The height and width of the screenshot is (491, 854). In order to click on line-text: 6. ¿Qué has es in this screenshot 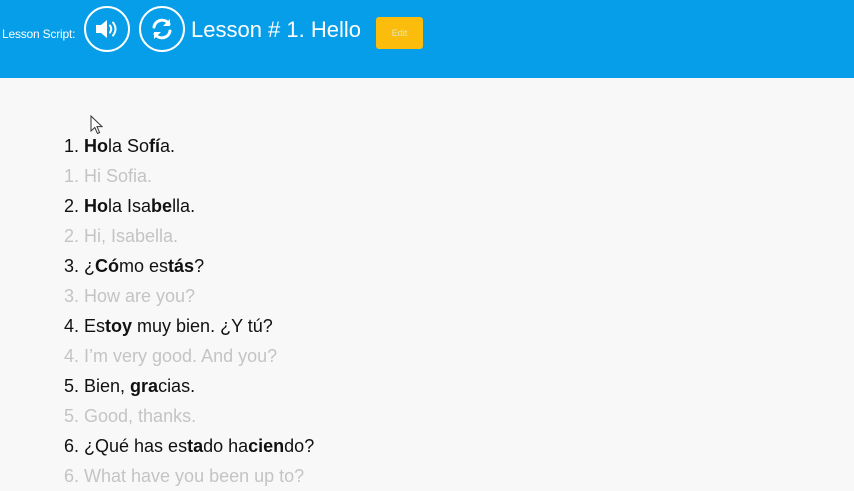, I will do `click(126, 446)`.